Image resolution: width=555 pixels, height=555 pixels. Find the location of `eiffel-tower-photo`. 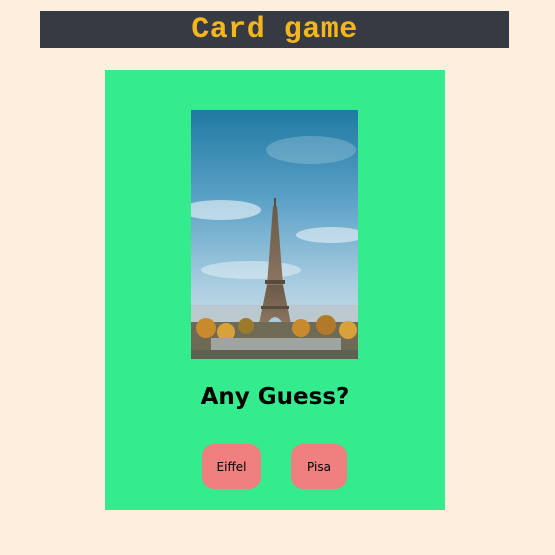

eiffel-tower-photo is located at coordinates (274, 234).